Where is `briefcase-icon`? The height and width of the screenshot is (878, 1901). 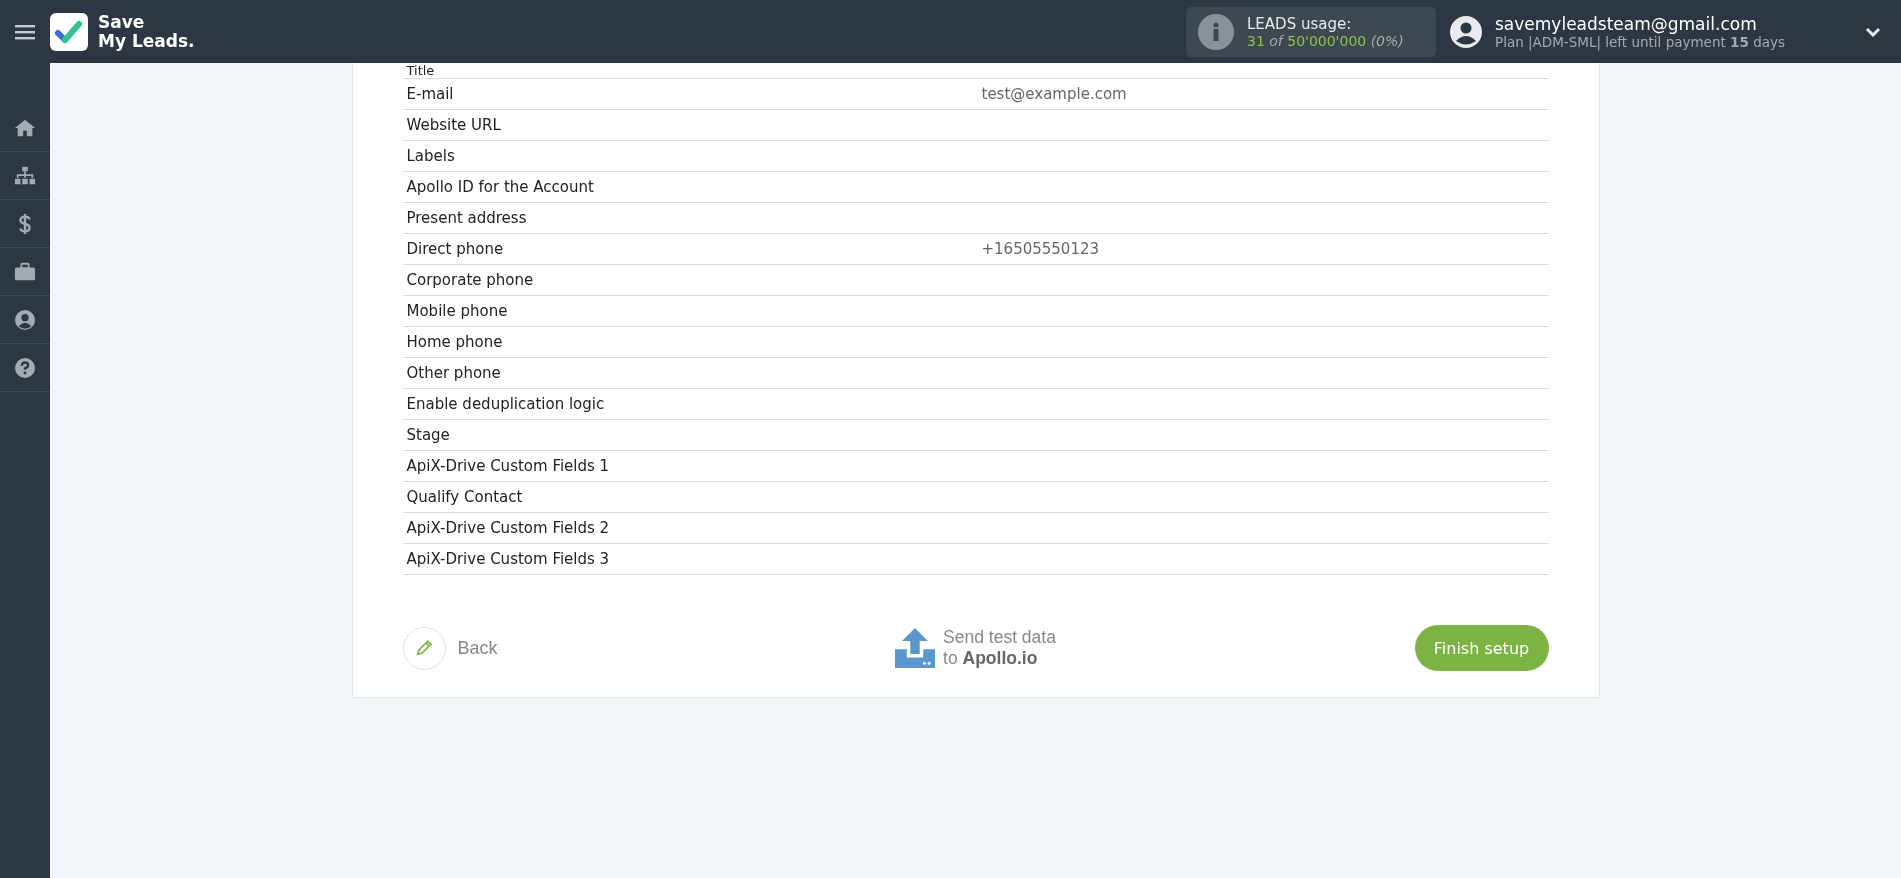
briefcase-icon is located at coordinates (25, 271).